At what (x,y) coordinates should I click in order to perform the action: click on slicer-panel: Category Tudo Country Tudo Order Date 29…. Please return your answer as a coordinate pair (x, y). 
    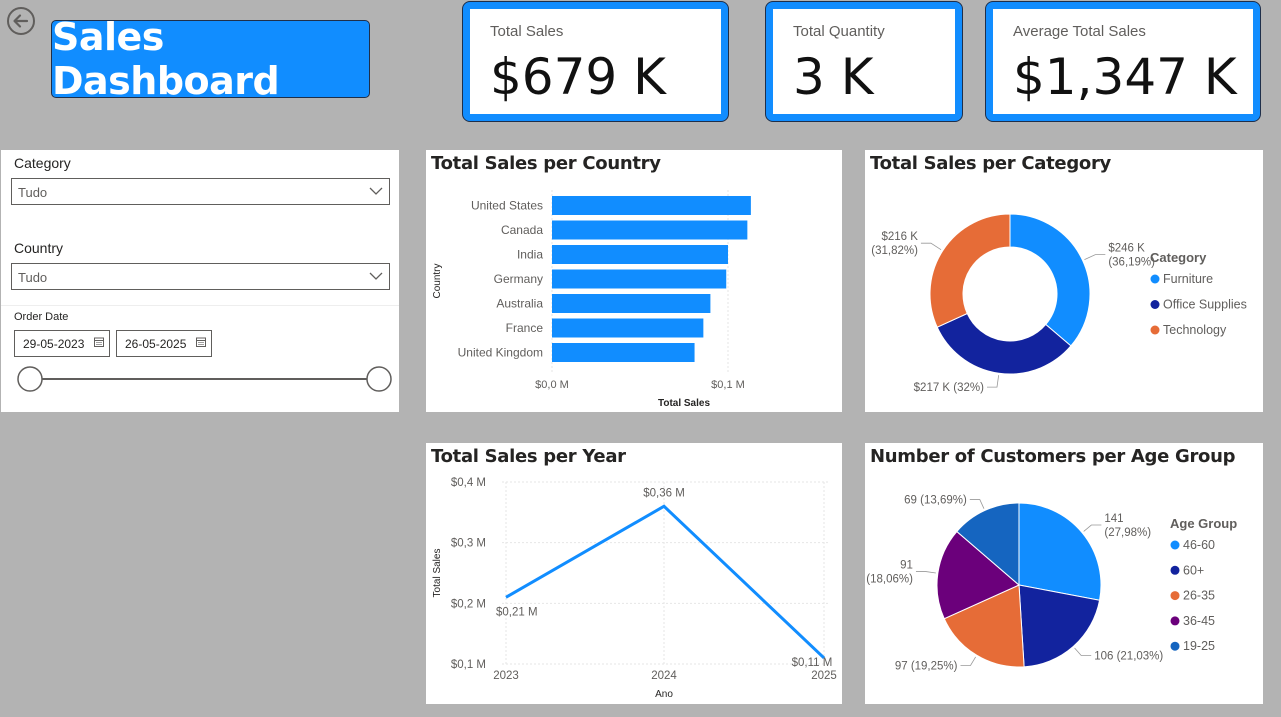
    Looking at the image, I should click on (200, 281).